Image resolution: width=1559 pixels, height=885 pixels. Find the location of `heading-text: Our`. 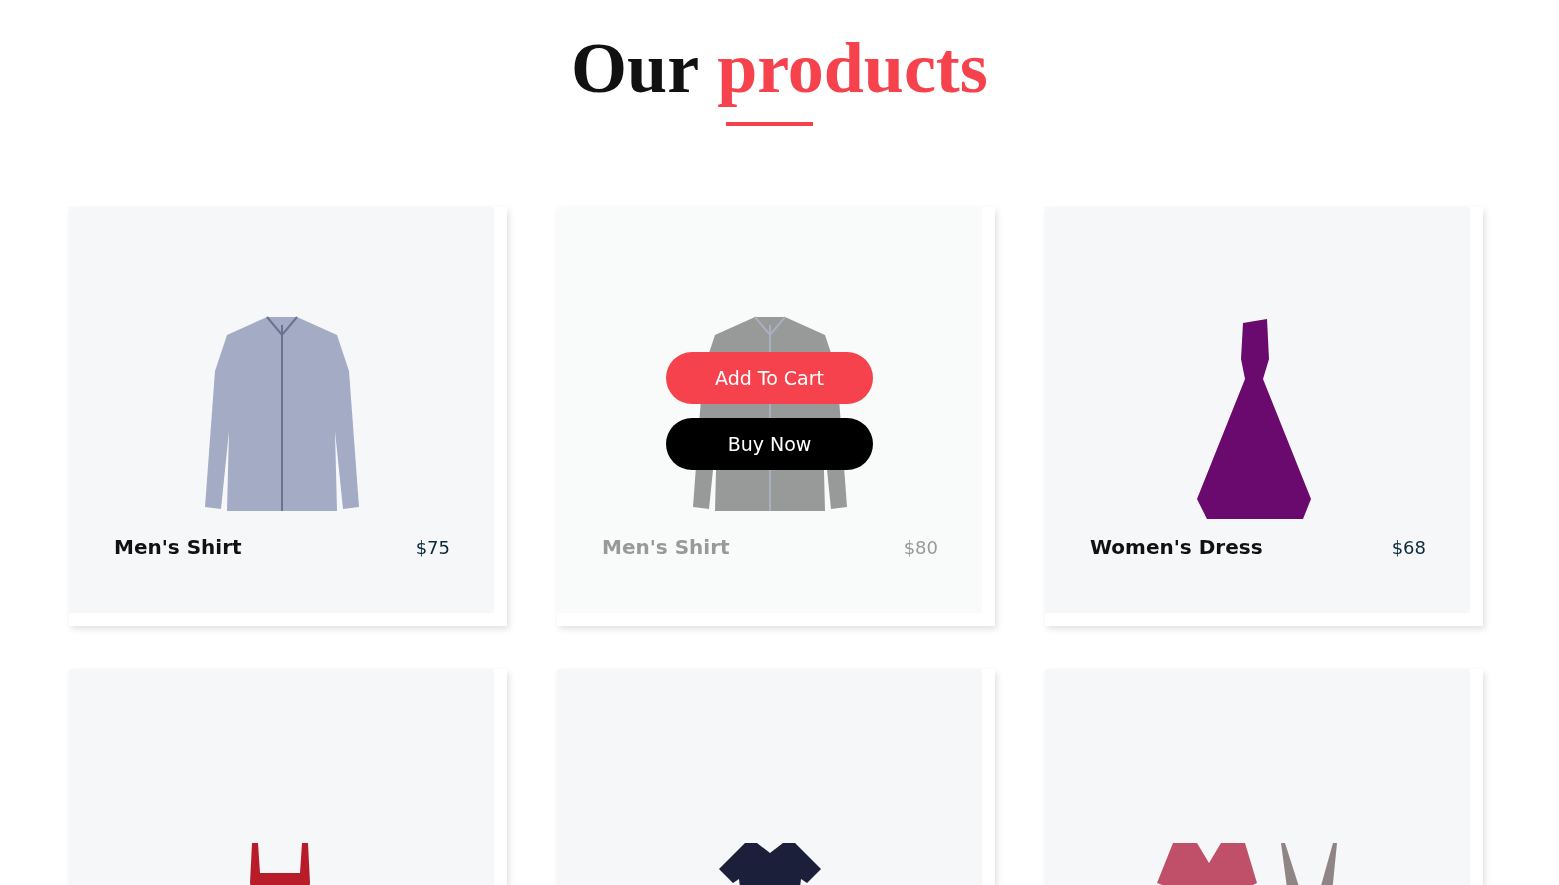

heading-text: Our is located at coordinates (635, 68).